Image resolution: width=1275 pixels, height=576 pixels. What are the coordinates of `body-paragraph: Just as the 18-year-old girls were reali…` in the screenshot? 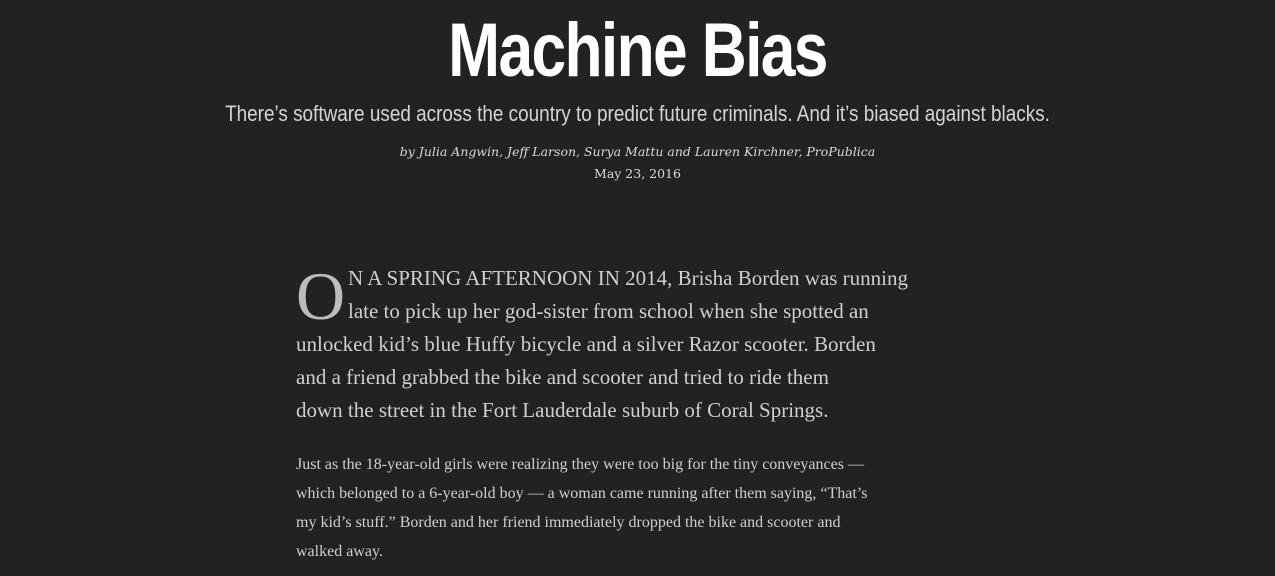 It's located at (631, 508).